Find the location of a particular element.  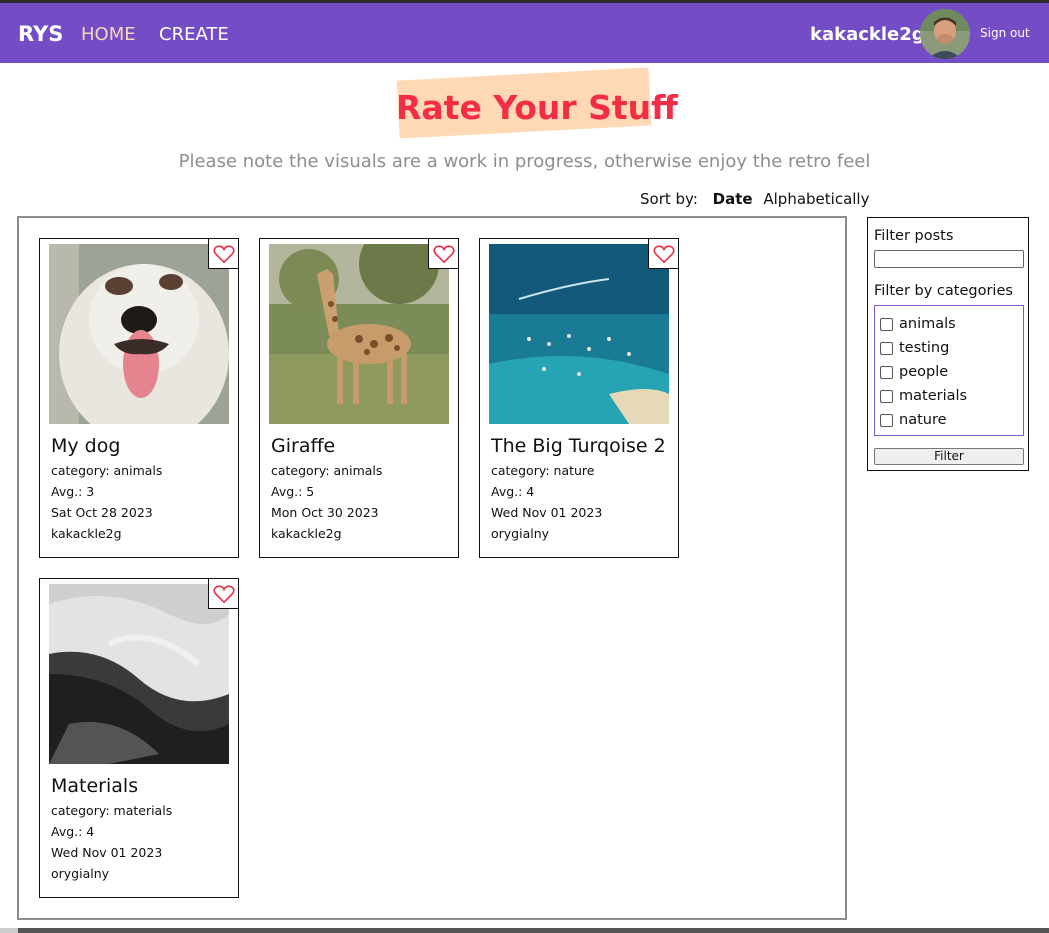

category-list: animals testing people materials nature is located at coordinates (949, 370).